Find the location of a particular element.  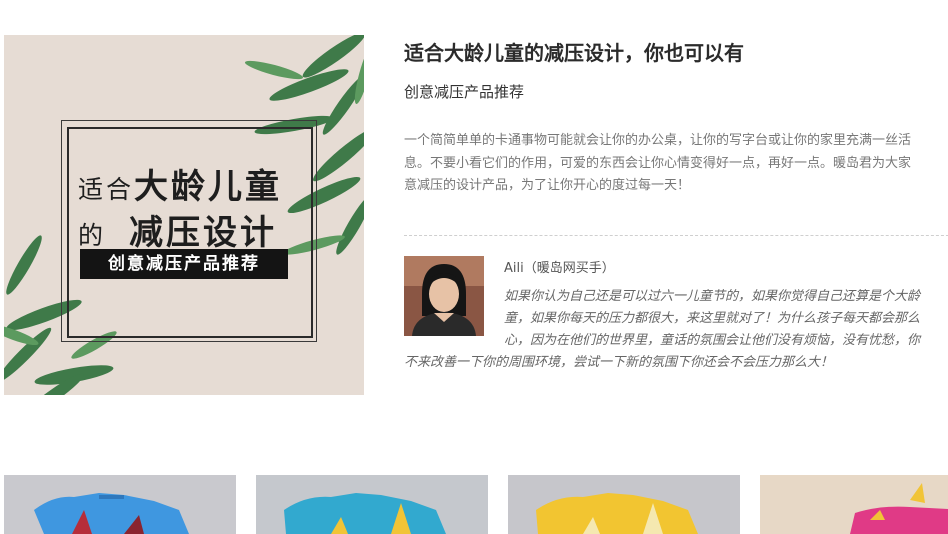

hero-line2-small: 的 is located at coordinates (91, 235).